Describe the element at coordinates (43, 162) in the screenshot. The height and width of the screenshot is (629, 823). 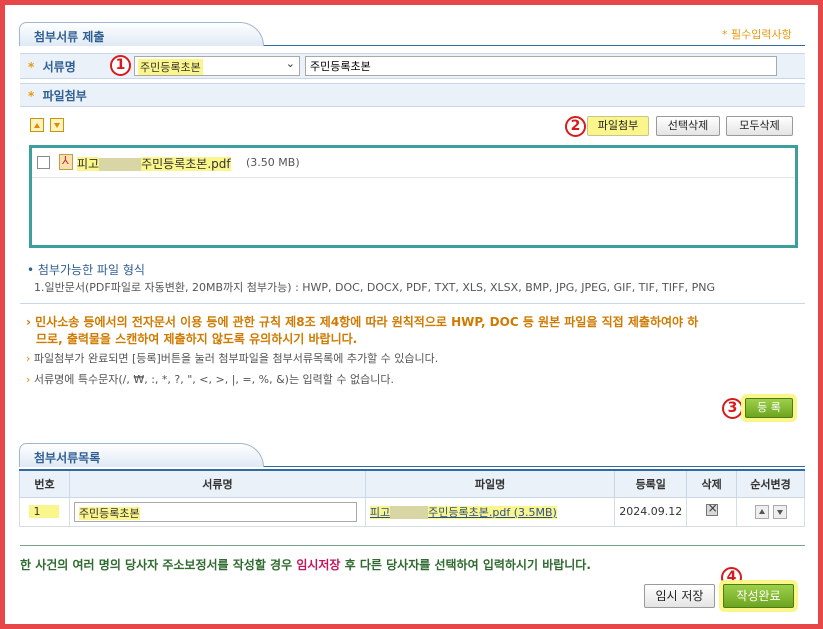
I see `file-checkbox` at that location.